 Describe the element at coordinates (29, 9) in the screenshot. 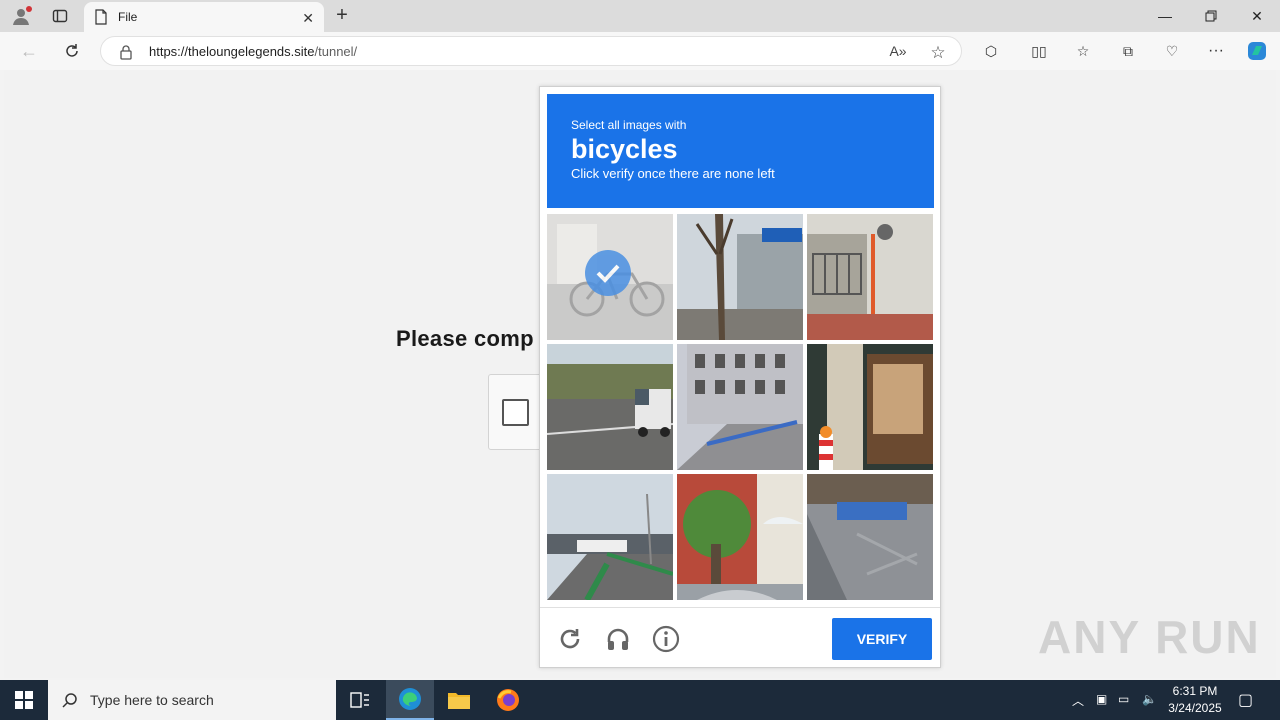

I see `notification-dot` at that location.